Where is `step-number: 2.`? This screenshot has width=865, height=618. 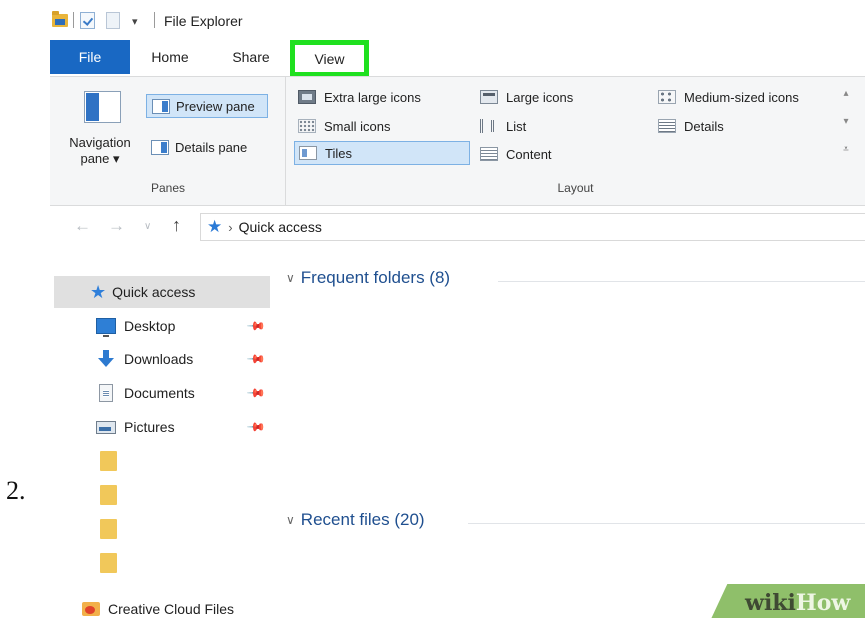 step-number: 2. is located at coordinates (16, 490).